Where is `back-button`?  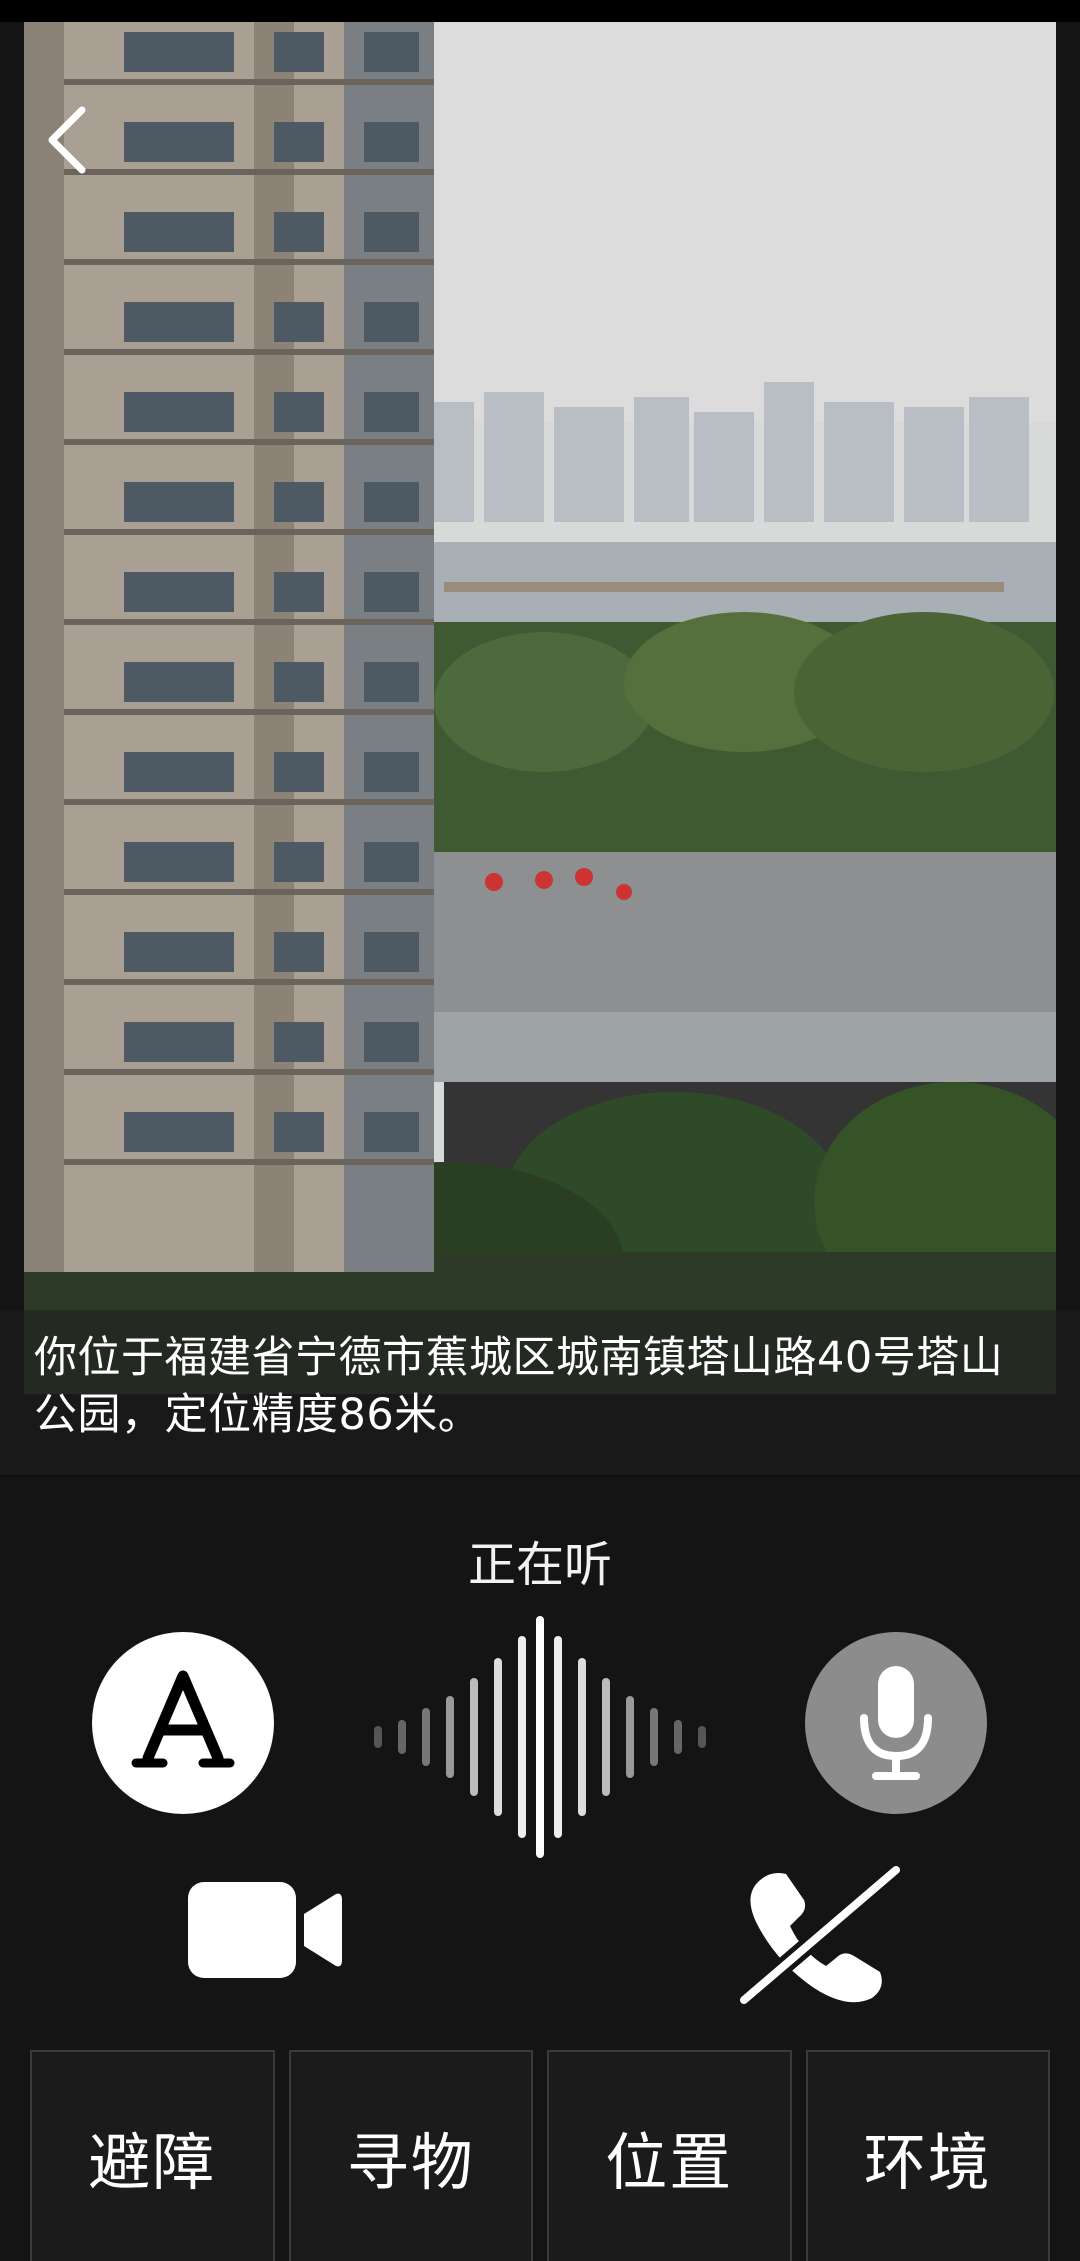
back-button is located at coordinates (70, 140).